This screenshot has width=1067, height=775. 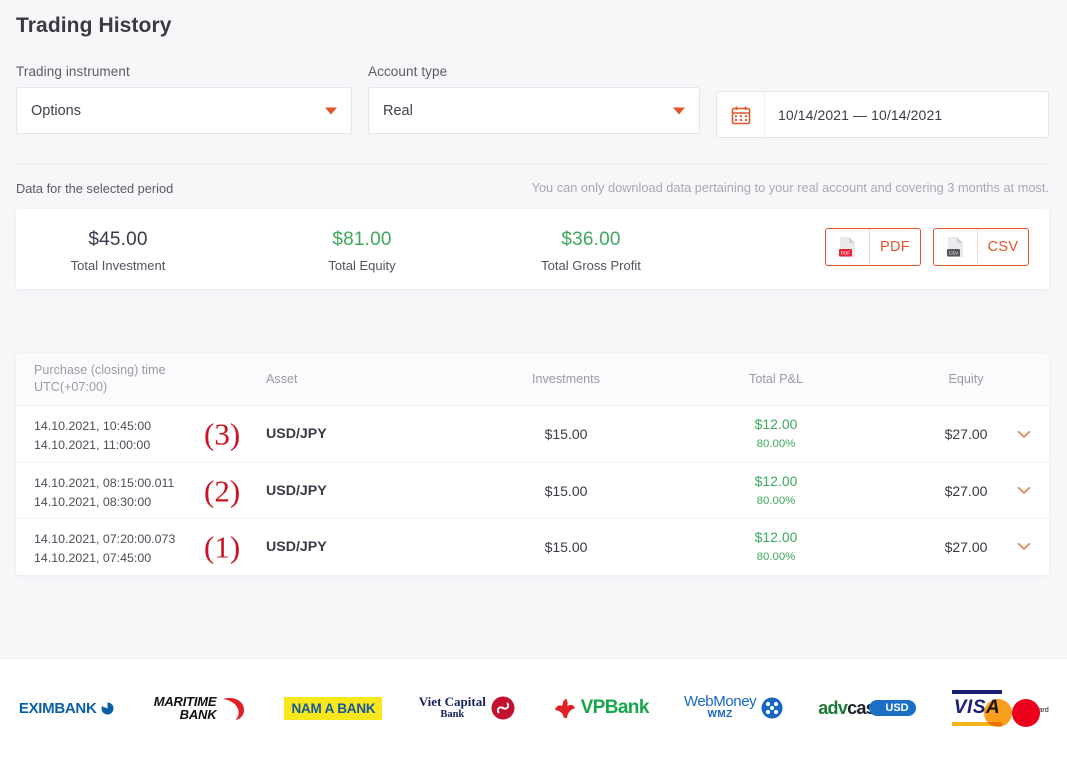 I want to click on viet-line2: Bank, so click(x=452, y=714).